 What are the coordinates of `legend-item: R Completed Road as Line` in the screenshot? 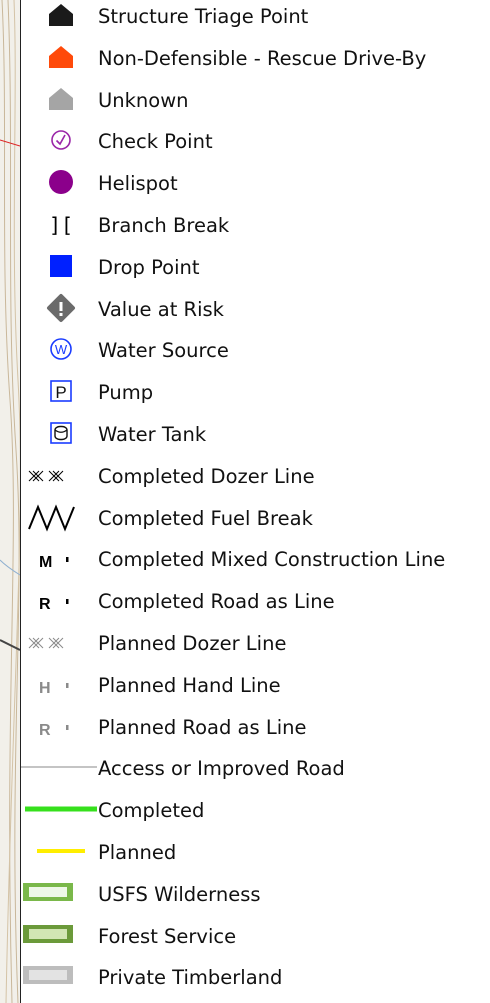 It's located at (255, 605).